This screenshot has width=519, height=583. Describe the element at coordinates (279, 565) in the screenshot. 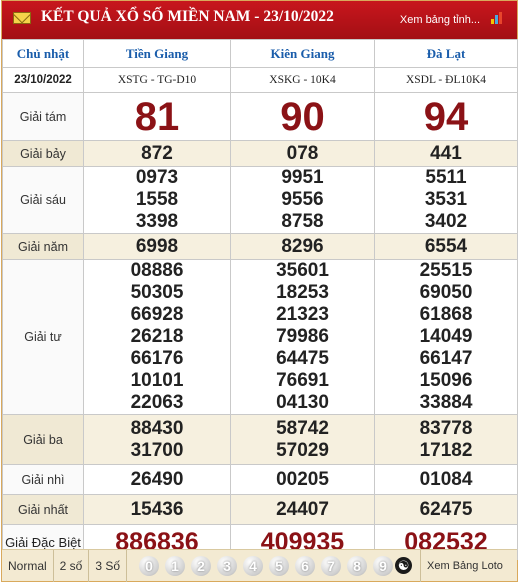

I see `digit-filter-5: 5` at that location.